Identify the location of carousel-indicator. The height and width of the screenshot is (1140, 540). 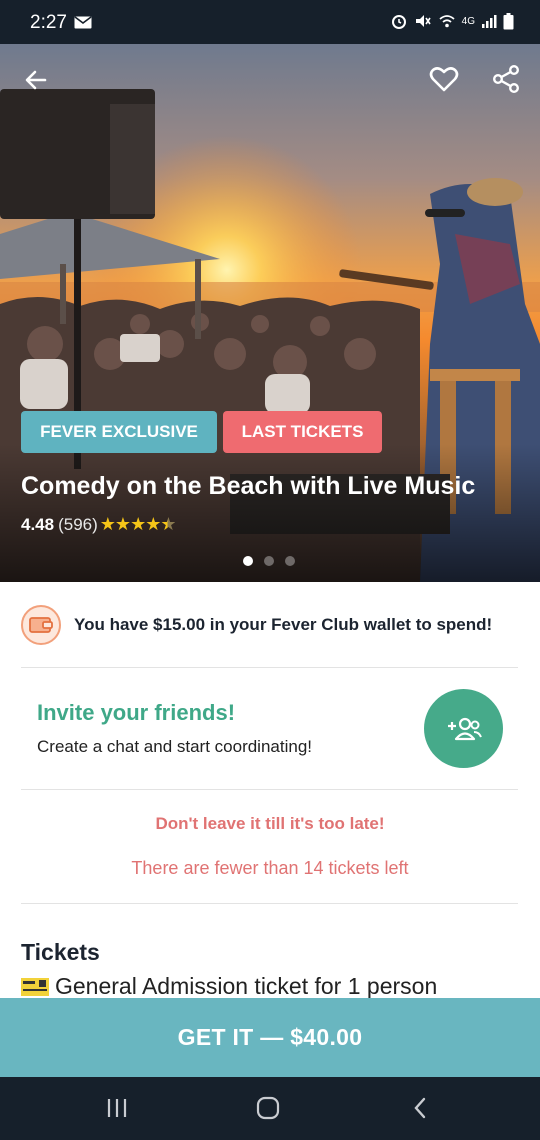
(269, 561).